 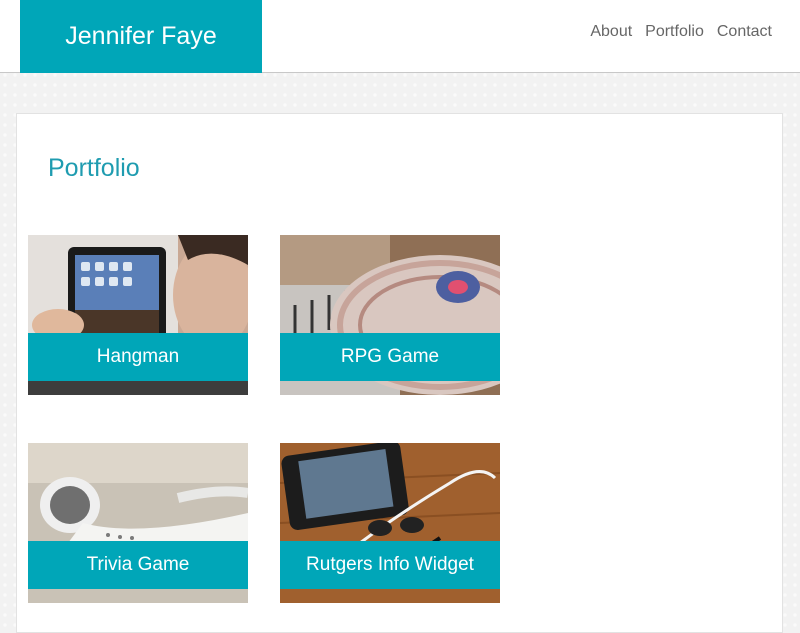 What do you see at coordinates (138, 315) in the screenshot?
I see `portfolio-item-hangman: Hangman` at bounding box center [138, 315].